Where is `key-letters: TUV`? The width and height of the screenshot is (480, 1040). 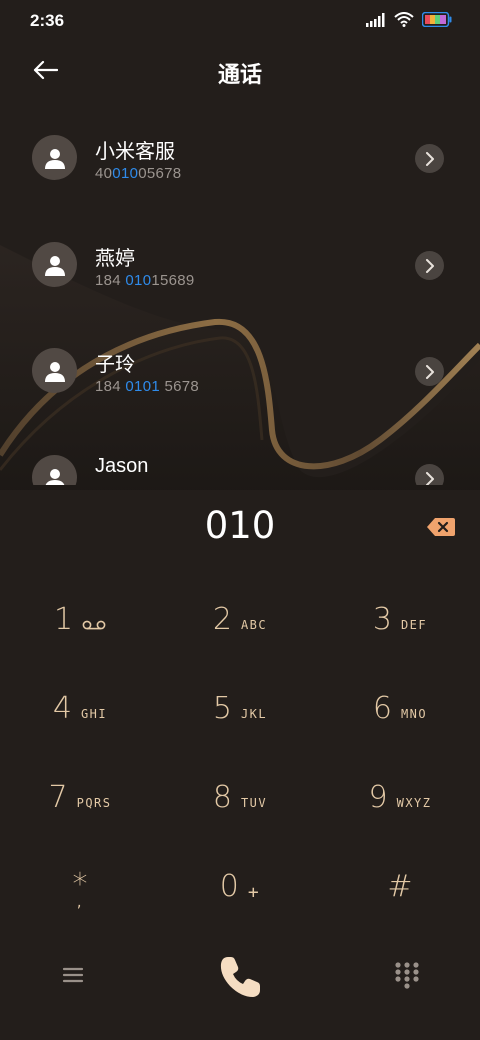 key-letters: TUV is located at coordinates (254, 803).